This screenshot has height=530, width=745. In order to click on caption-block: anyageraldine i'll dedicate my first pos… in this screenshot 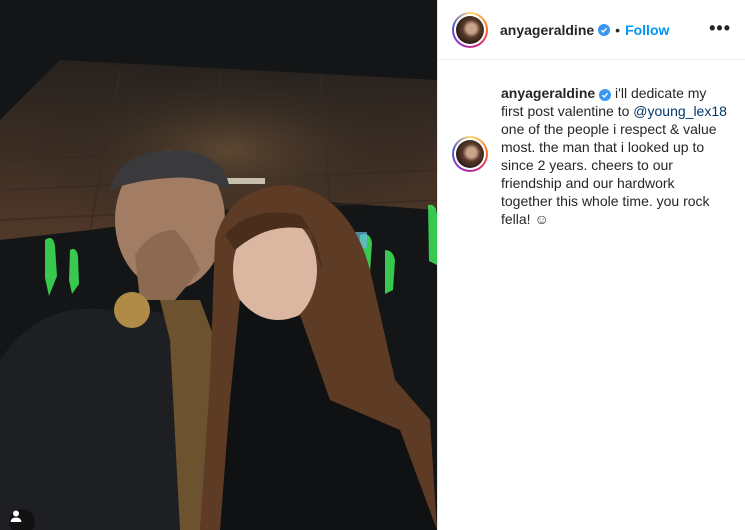, I will do `click(591, 144)`.